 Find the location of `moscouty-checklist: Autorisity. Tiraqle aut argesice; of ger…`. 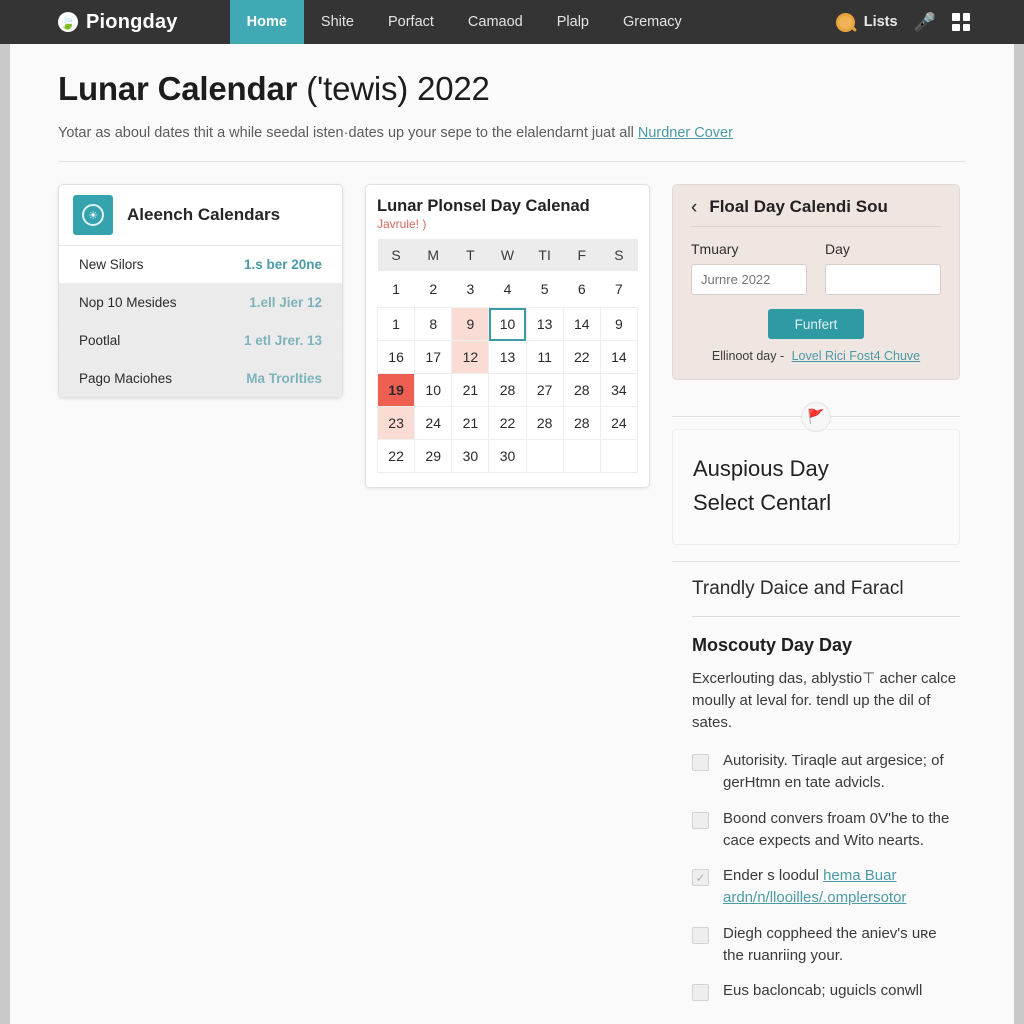

moscouty-checklist: Autorisity. Tiraqle aut argesice; of ger… is located at coordinates (826, 876).